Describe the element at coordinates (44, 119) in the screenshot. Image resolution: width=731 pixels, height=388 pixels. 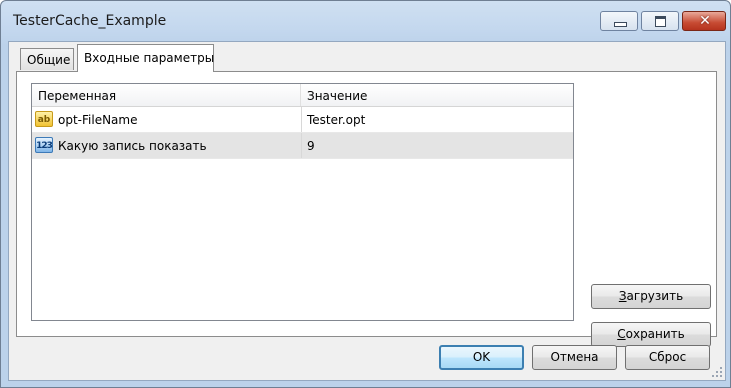
I see `string-type-icon: ab` at that location.